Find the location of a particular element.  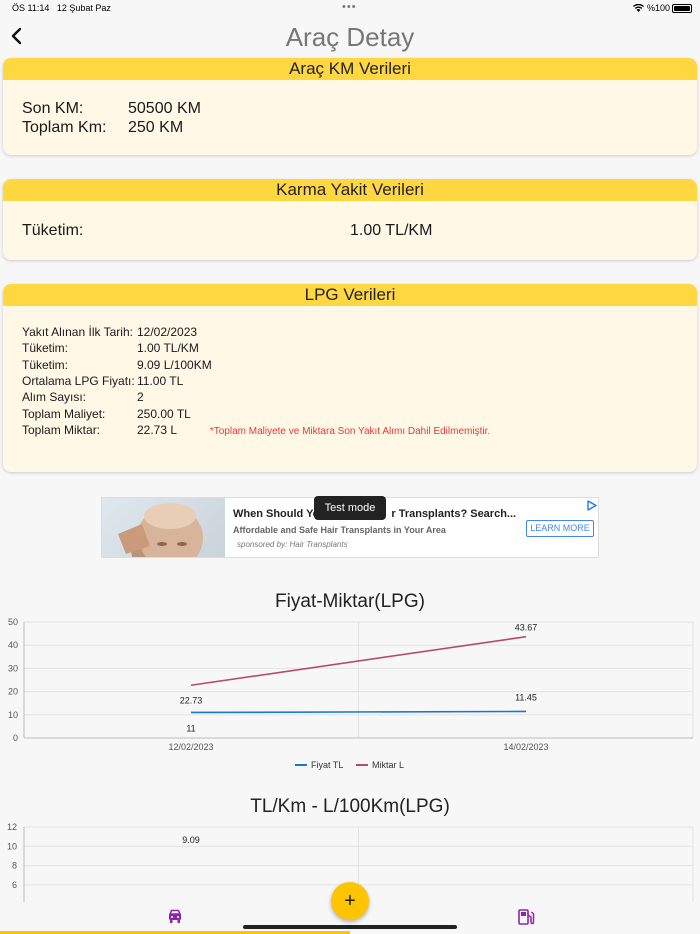

mixed-consumption-value: 1.00 TL/KM is located at coordinates (391, 230).